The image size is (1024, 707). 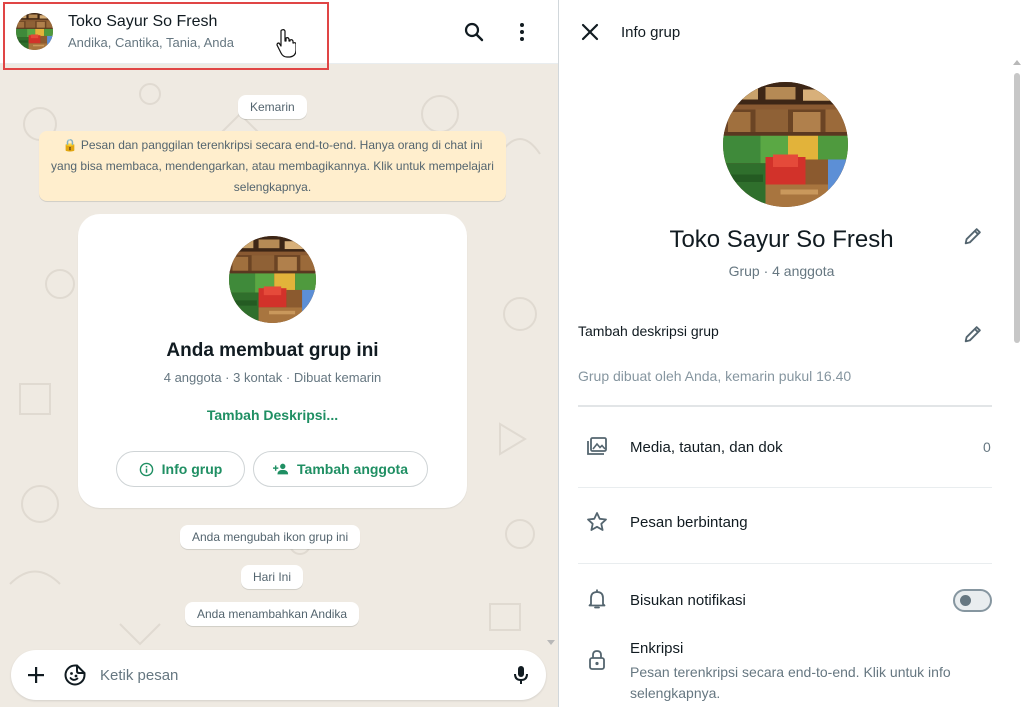 I want to click on starred-messages-row: Pesan berbintang, so click(x=781, y=525).